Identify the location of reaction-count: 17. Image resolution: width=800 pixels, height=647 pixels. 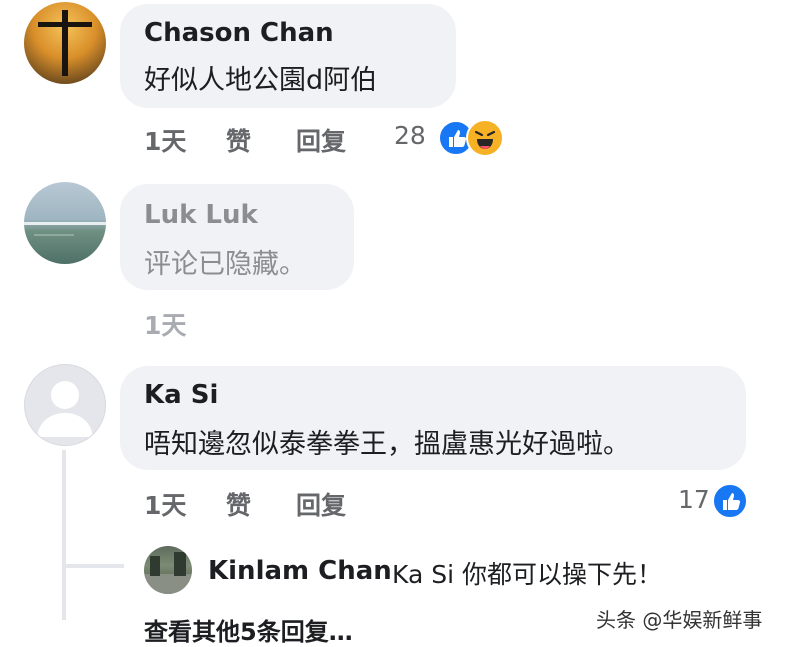
(694, 499).